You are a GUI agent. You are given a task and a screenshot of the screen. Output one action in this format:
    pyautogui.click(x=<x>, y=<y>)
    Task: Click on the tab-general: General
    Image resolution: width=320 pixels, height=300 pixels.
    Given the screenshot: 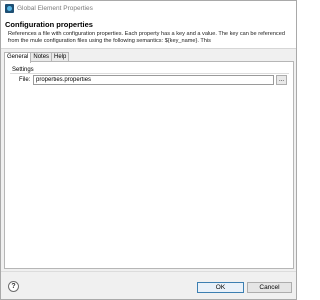 What is the action you would take?
    pyautogui.click(x=18, y=57)
    